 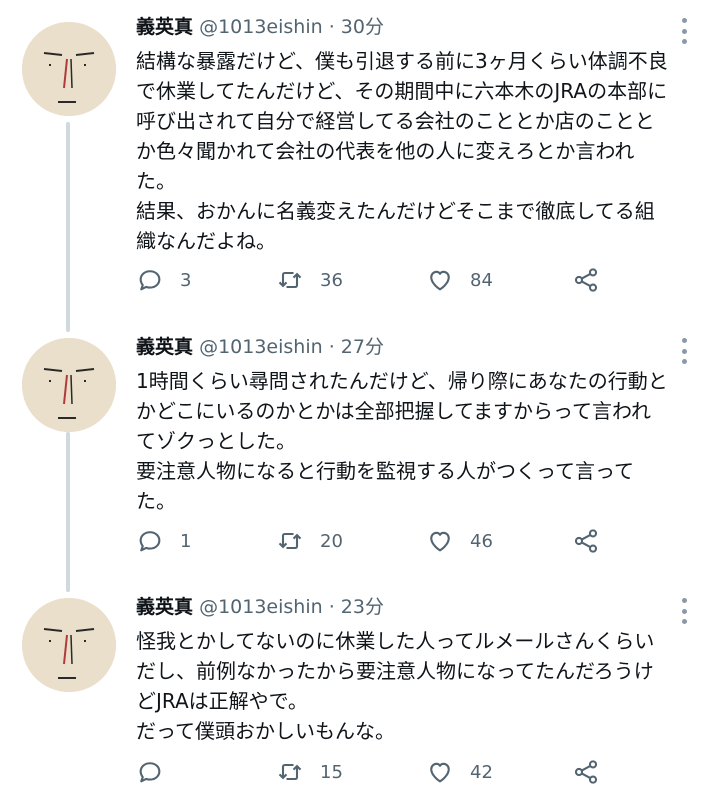 I want to click on tweet-line: 要注意人物になると行動を監視する人がつくって言って, so click(x=385, y=471).